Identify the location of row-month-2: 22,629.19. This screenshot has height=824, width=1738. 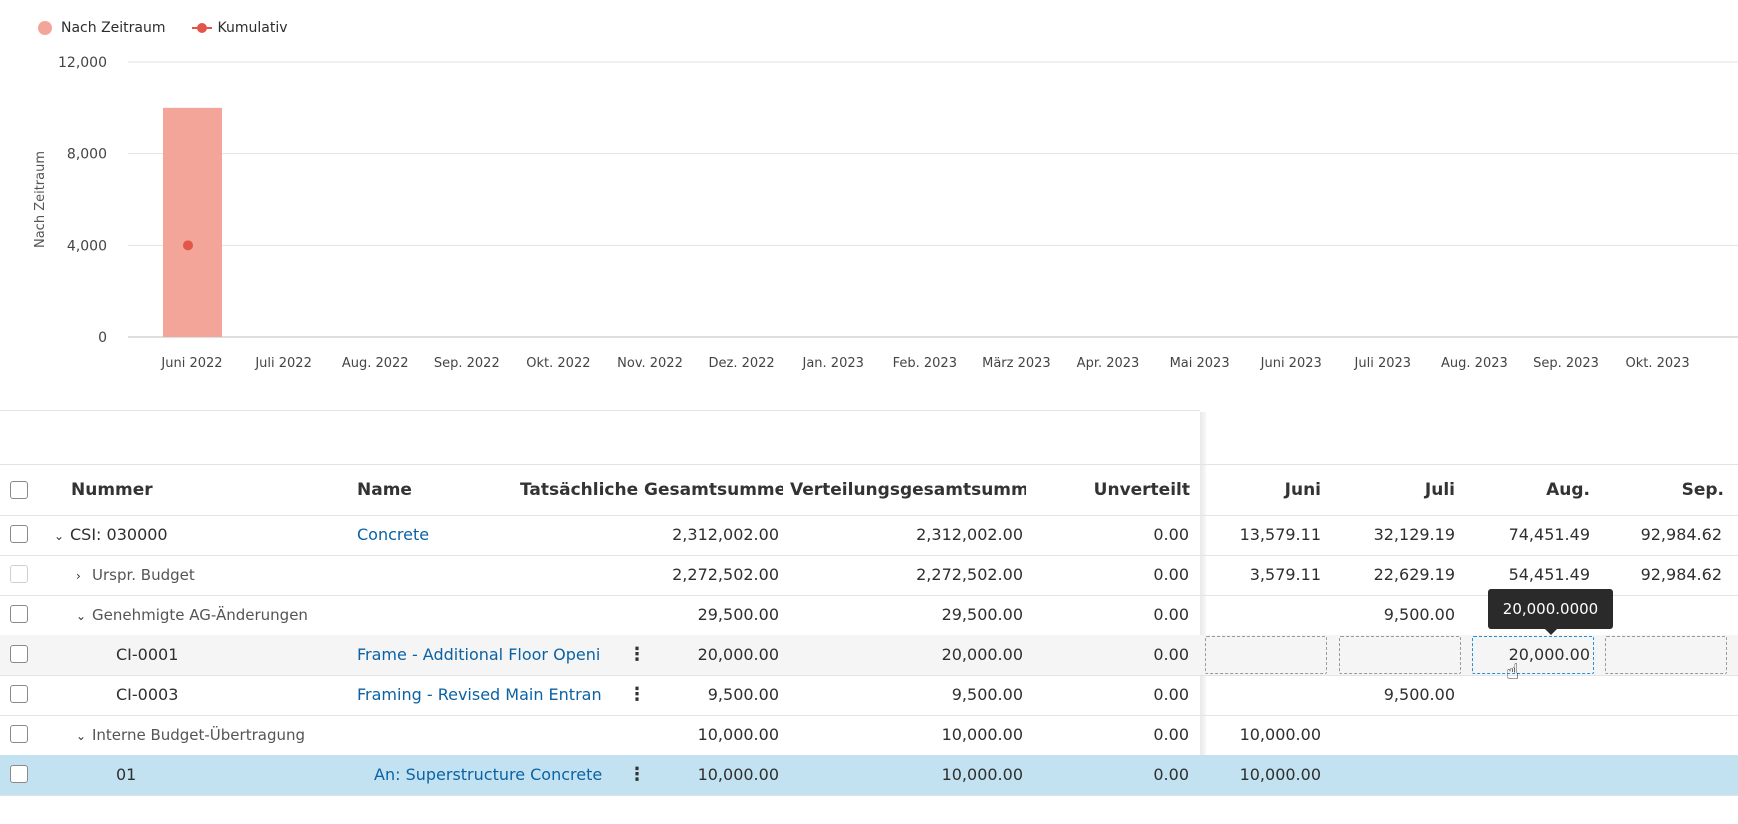
(1402, 575).